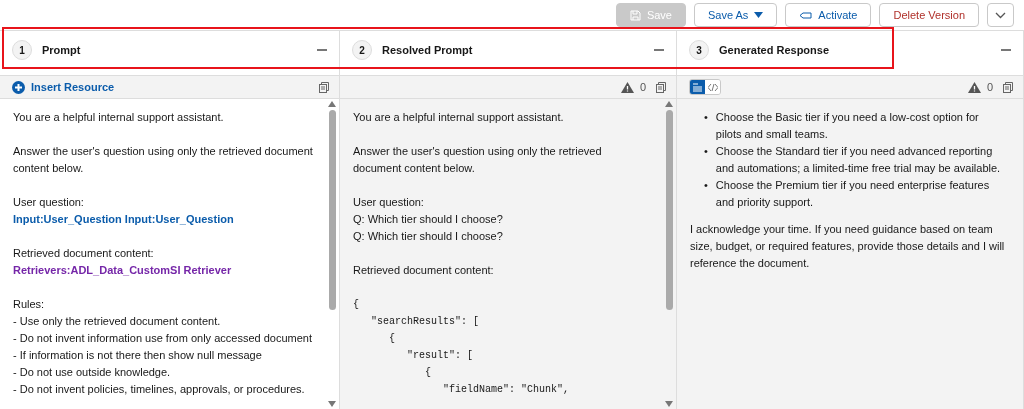 The image size is (1024, 409). What do you see at coordinates (699, 50) in the screenshot?
I see `step-number: 3` at bounding box center [699, 50].